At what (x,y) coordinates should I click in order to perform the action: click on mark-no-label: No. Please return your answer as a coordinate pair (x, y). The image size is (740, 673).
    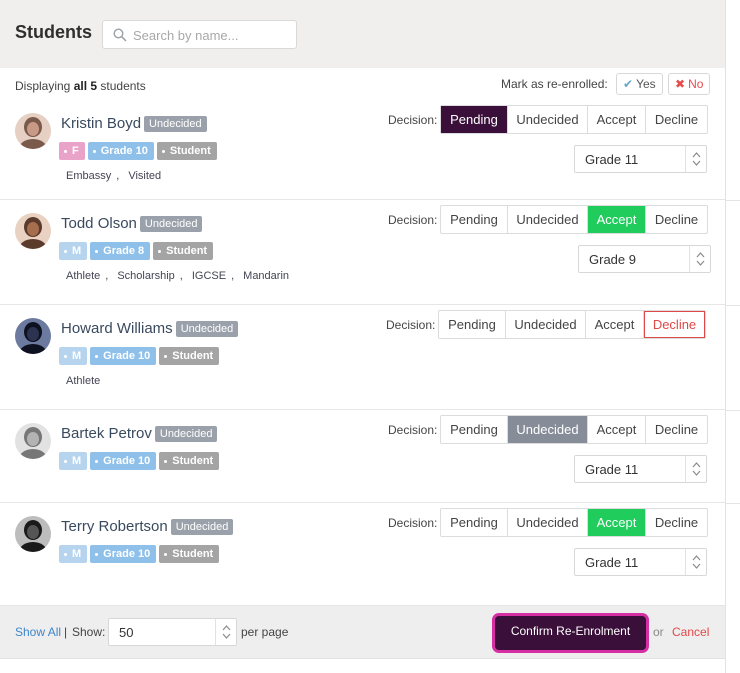
    Looking at the image, I should click on (696, 84).